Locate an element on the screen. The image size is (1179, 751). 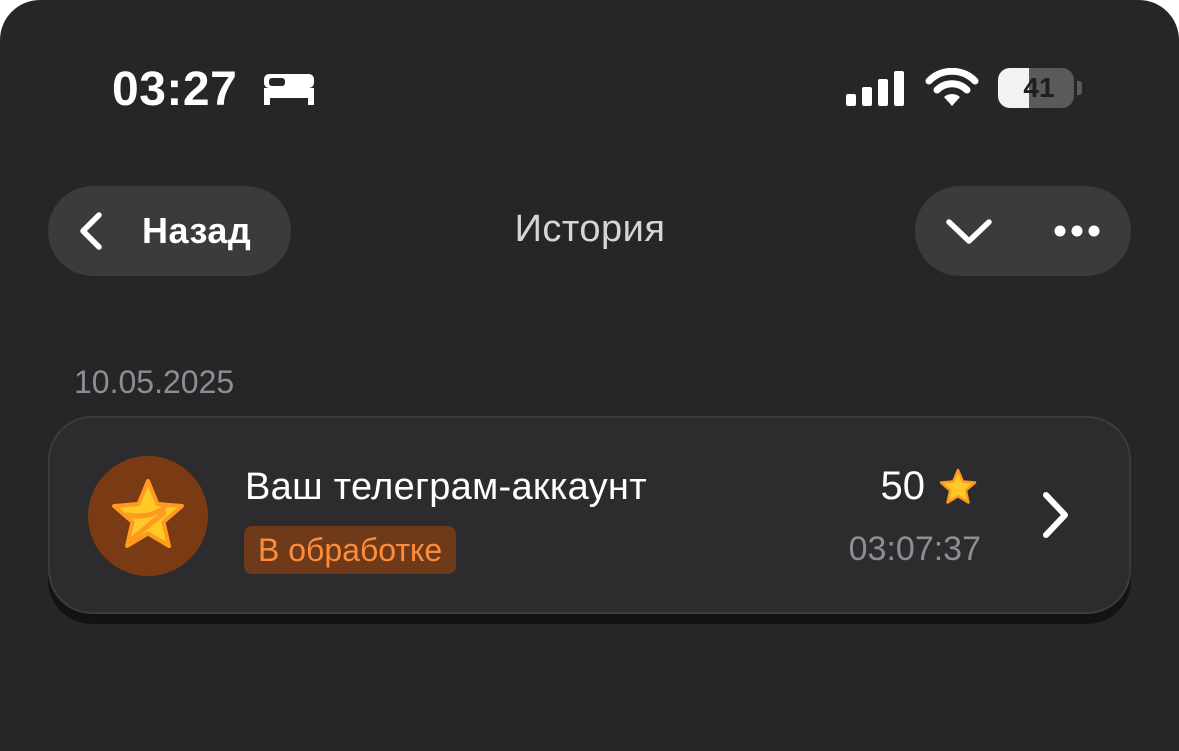
date-header: 10.05.2025 is located at coordinates (154, 382).